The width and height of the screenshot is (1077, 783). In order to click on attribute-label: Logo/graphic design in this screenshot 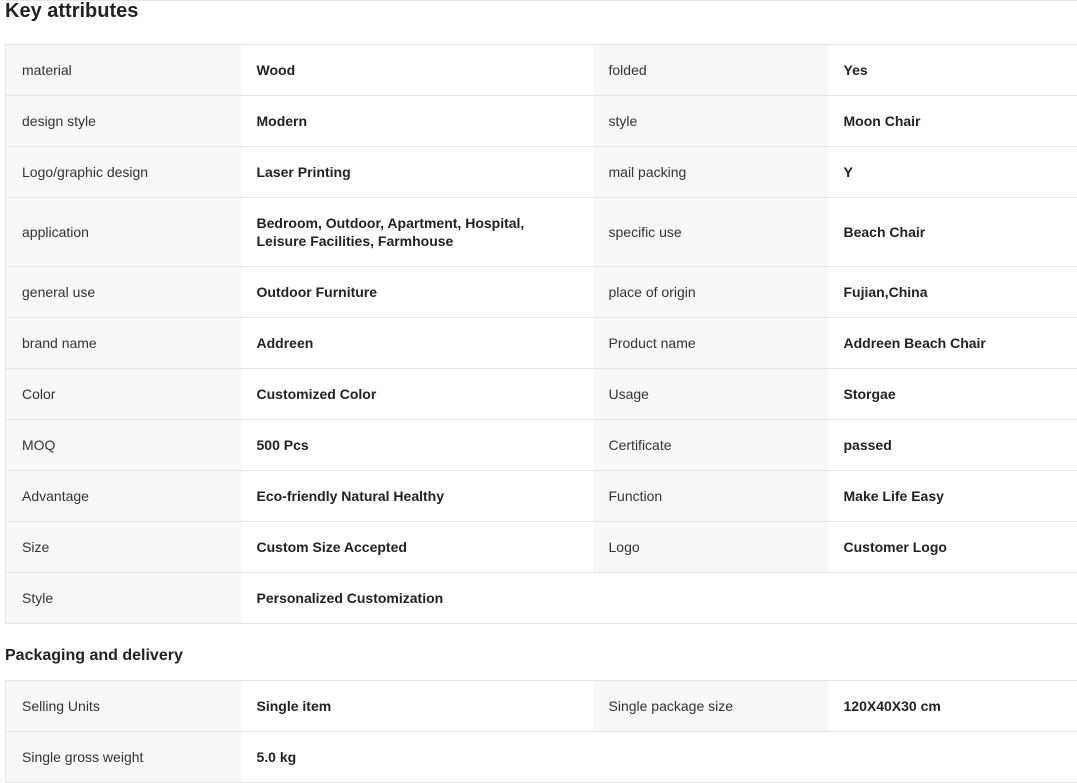, I will do `click(123, 172)`.